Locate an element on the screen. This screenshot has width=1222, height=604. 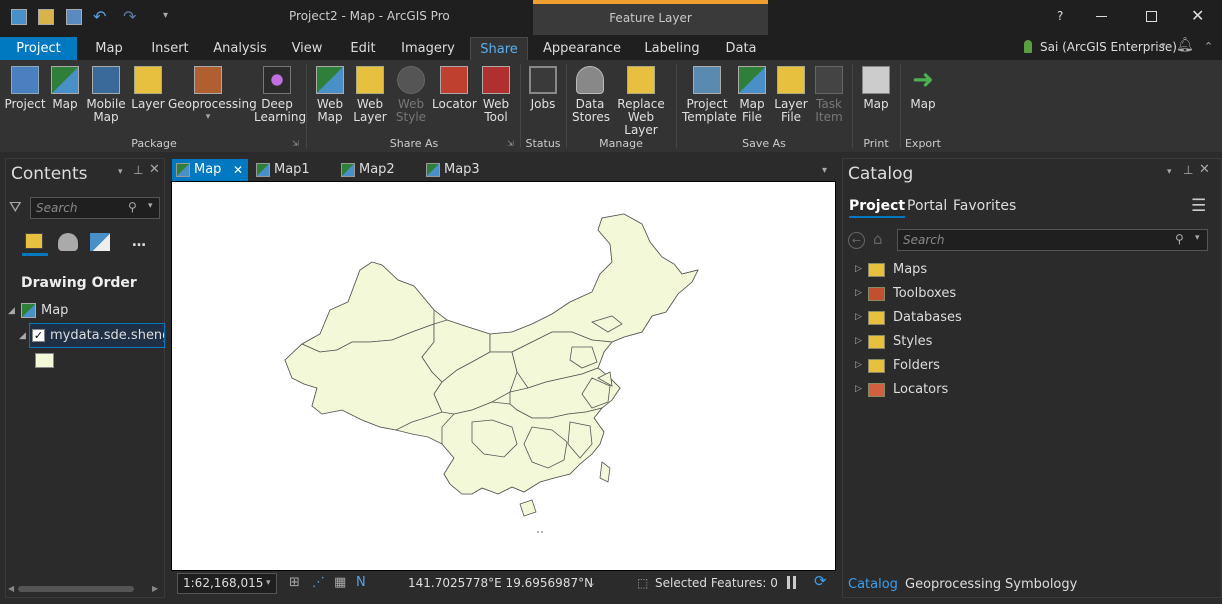
back-arrow-icon: ← is located at coordinates (856, 240).